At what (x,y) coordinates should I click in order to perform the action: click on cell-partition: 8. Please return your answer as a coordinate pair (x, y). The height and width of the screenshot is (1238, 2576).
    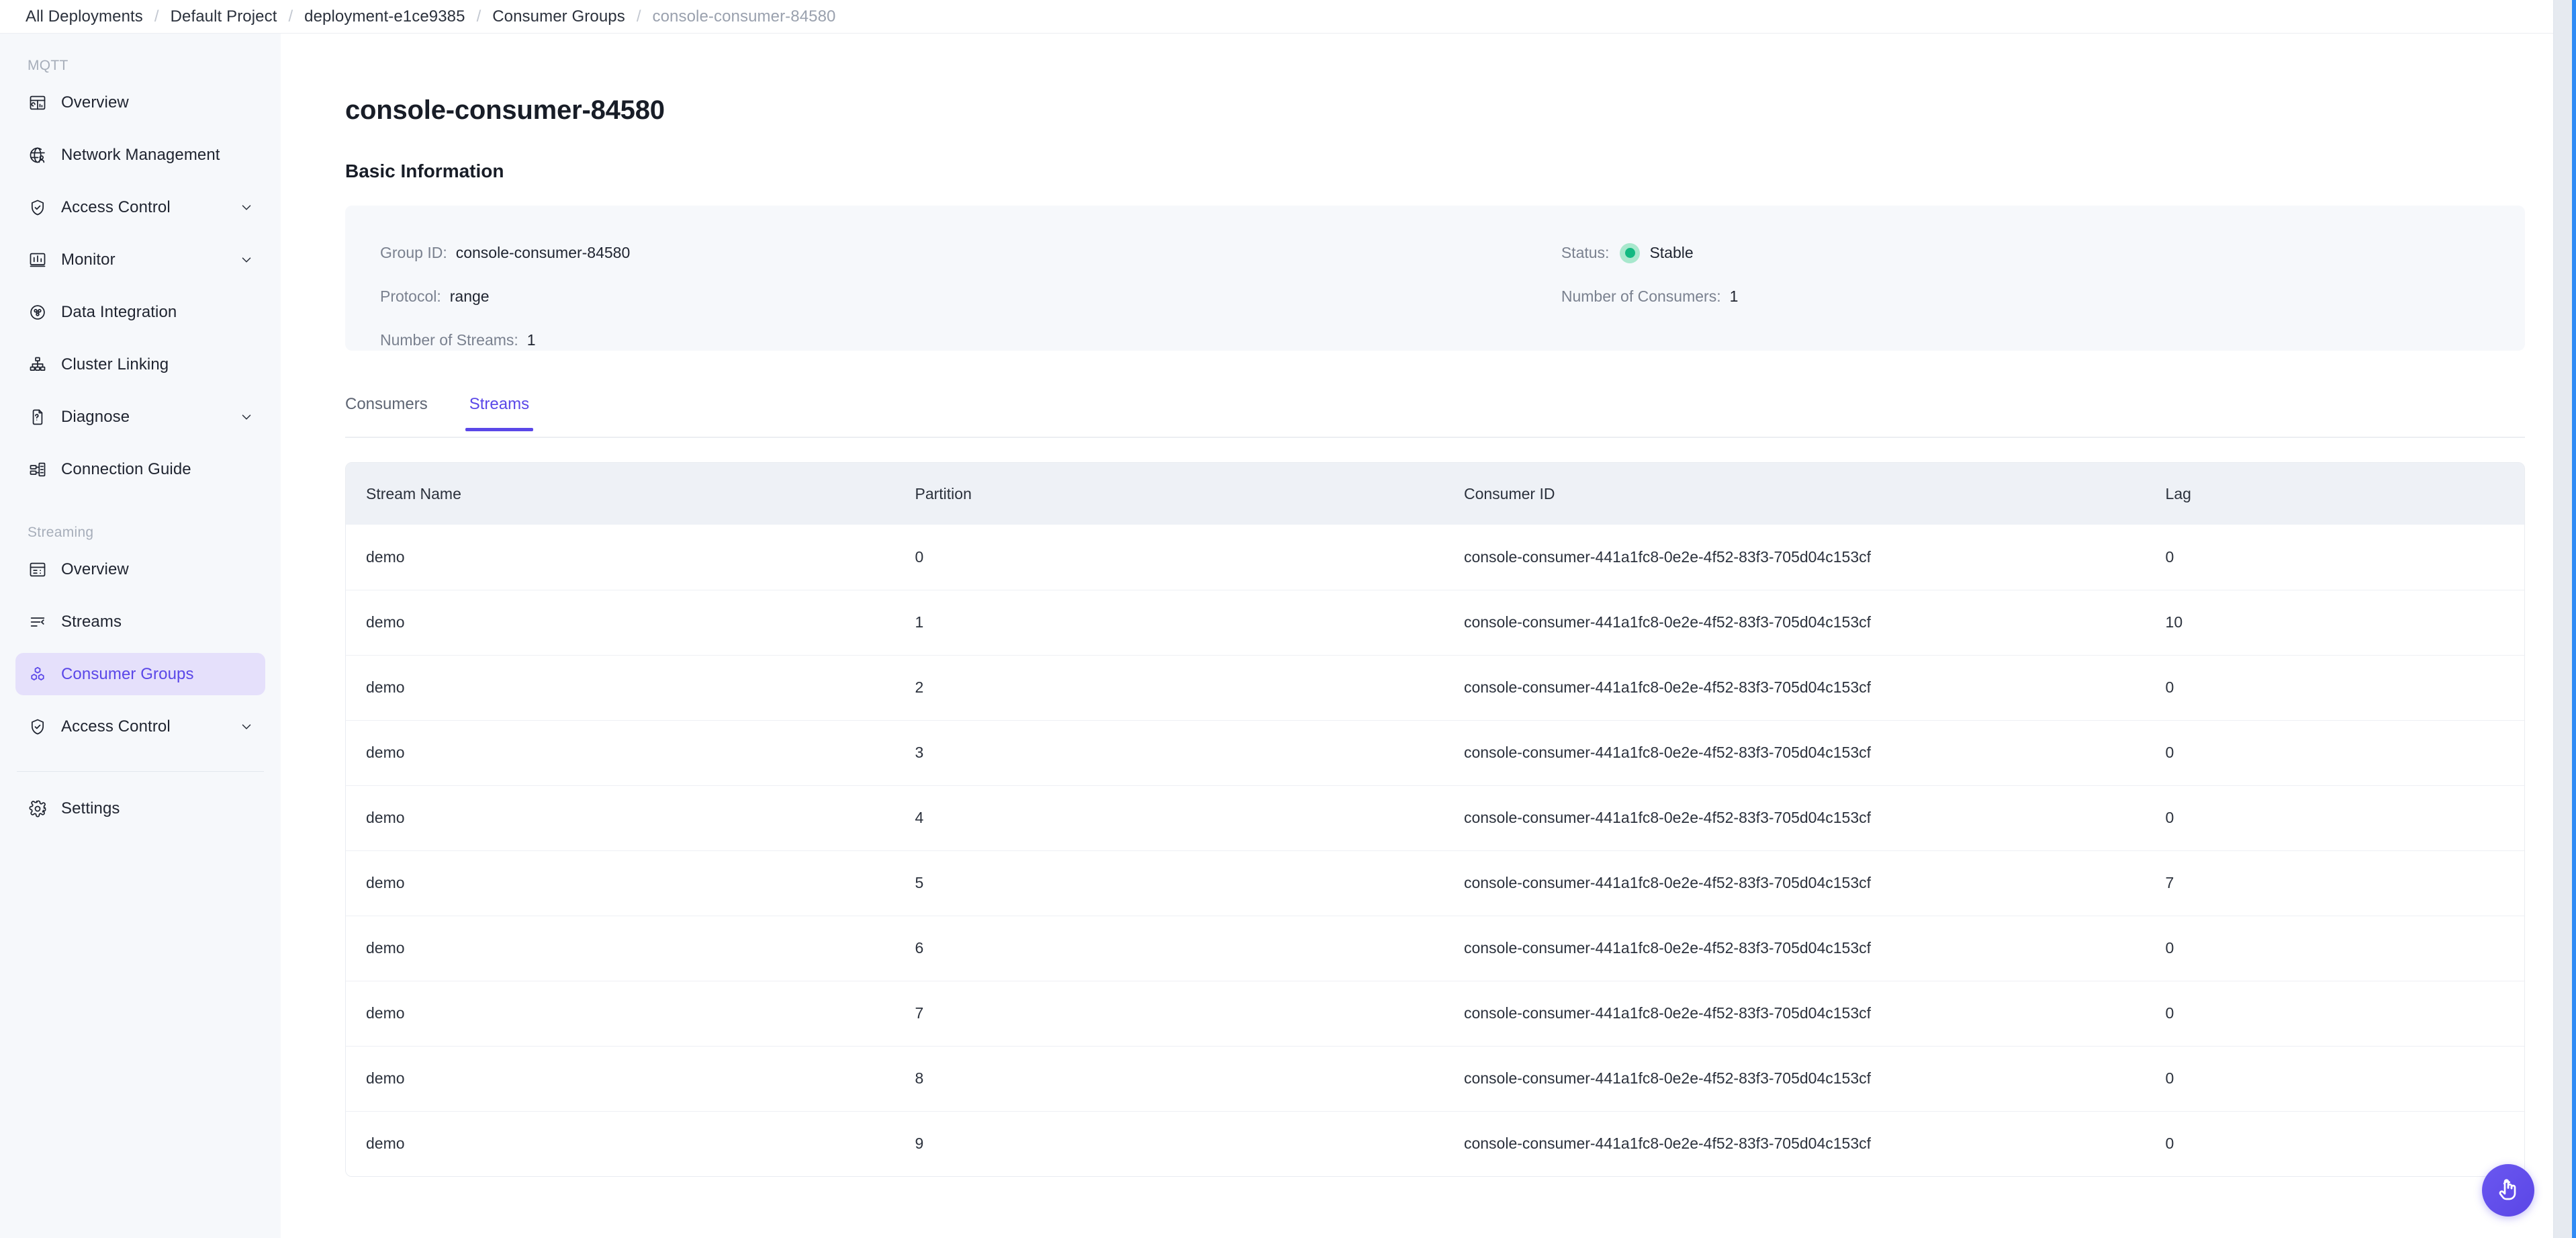
    Looking at the image, I should click on (1169, 1078).